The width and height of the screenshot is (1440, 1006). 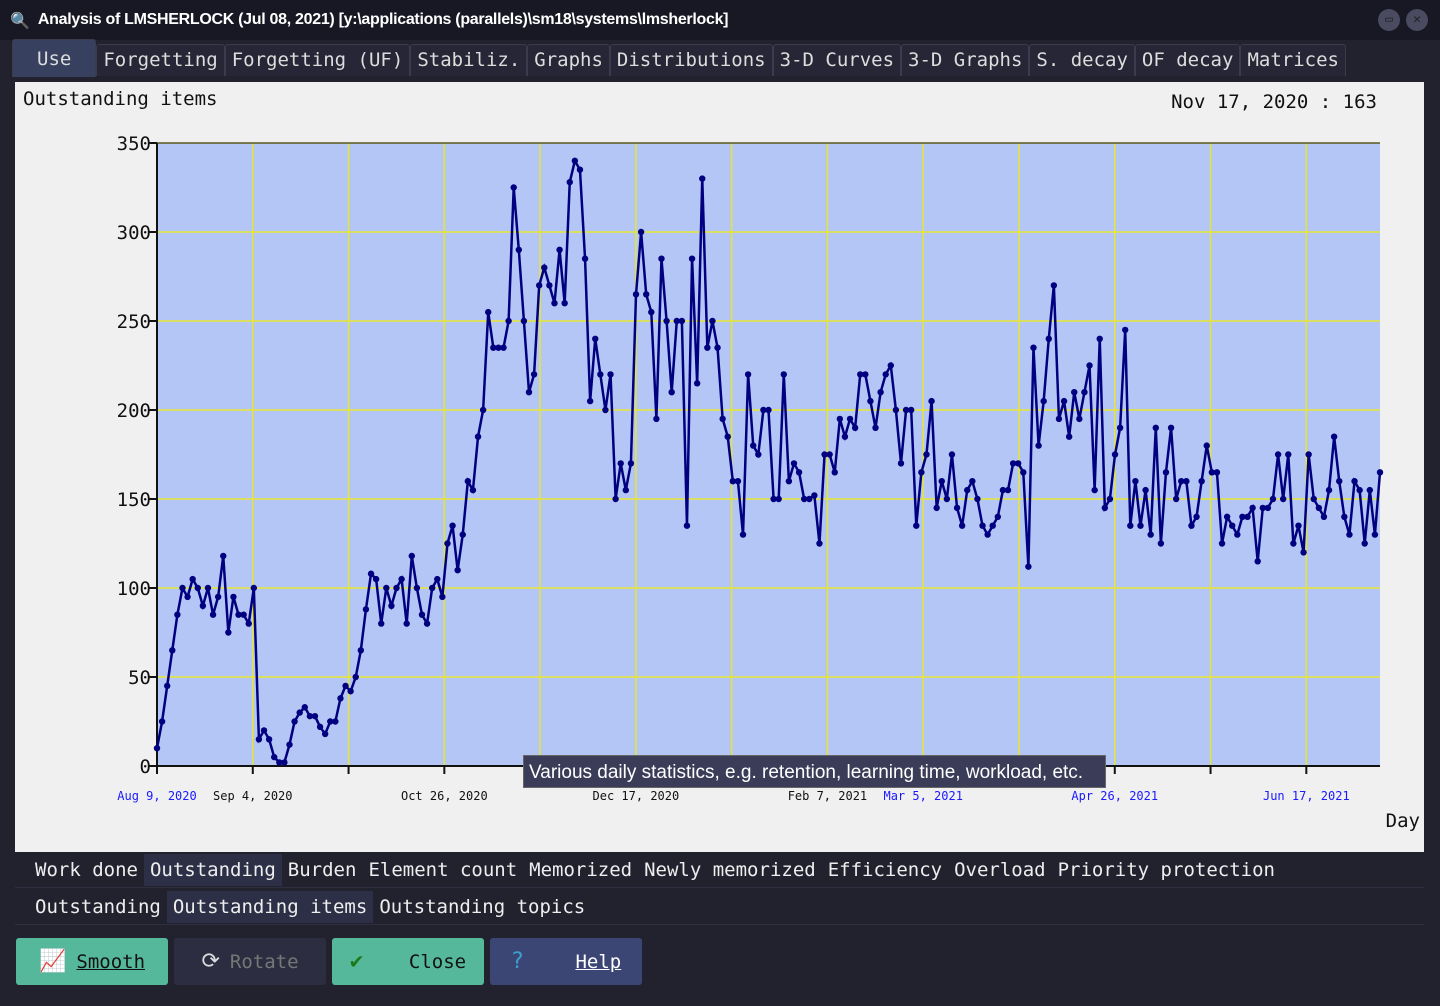 I want to click on option-burden: Burden, so click(x=322, y=870).